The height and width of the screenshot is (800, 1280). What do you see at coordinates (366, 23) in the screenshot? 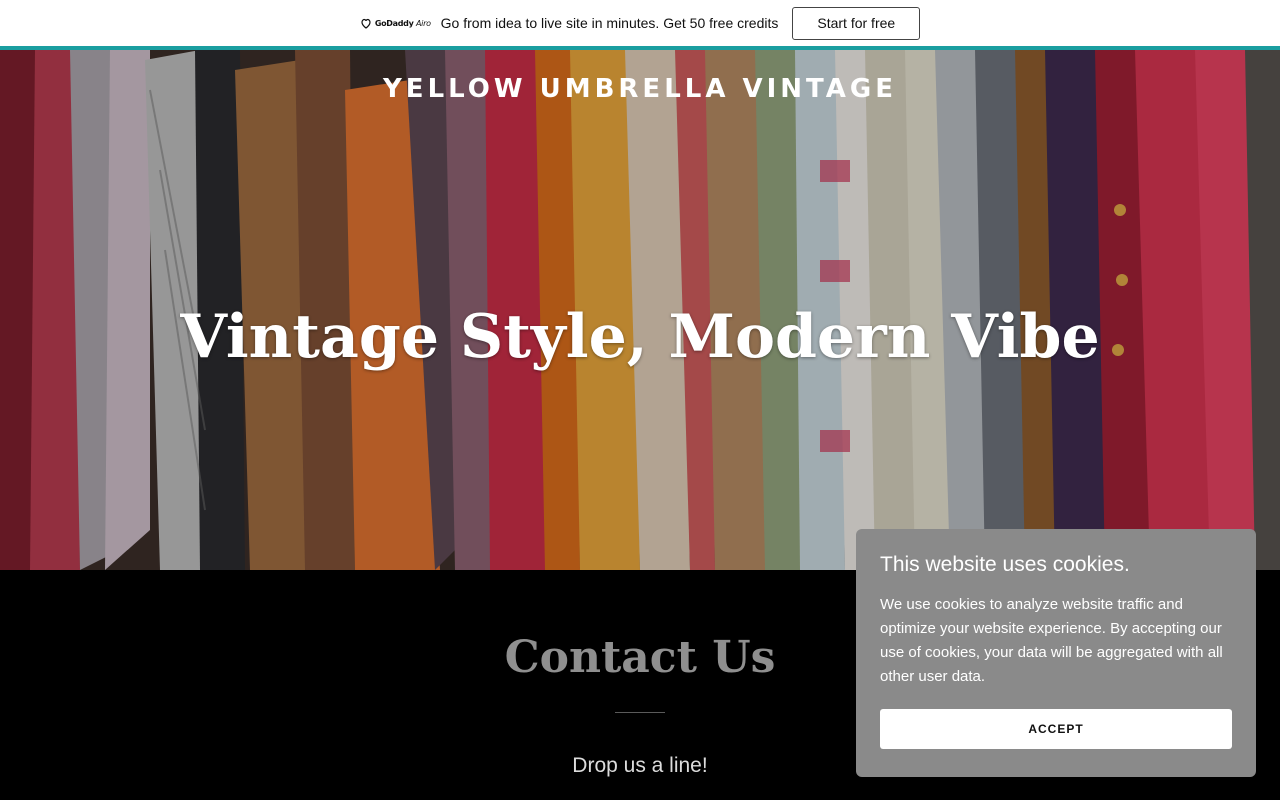
I see `godaddy-logo-icon` at bounding box center [366, 23].